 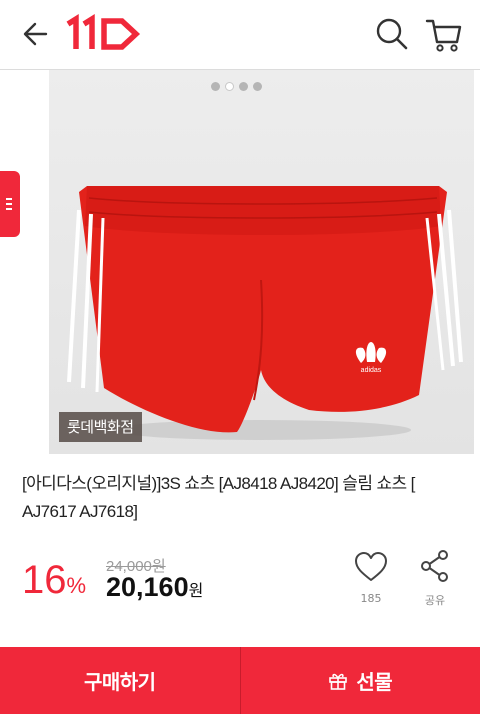 What do you see at coordinates (236, 87) in the screenshot?
I see `image-pagination` at bounding box center [236, 87].